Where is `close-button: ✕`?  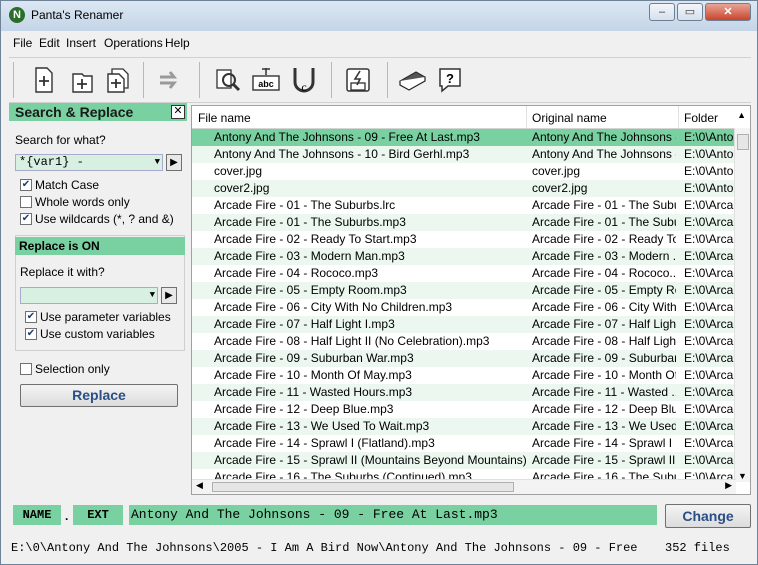 close-button: ✕ is located at coordinates (728, 12).